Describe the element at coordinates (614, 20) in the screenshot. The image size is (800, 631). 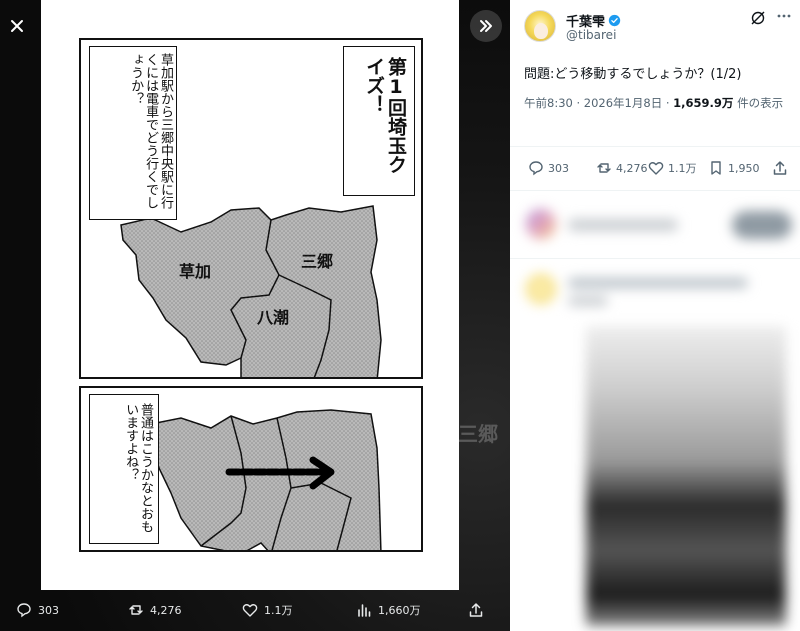
I see `verified-badge-icon` at that location.